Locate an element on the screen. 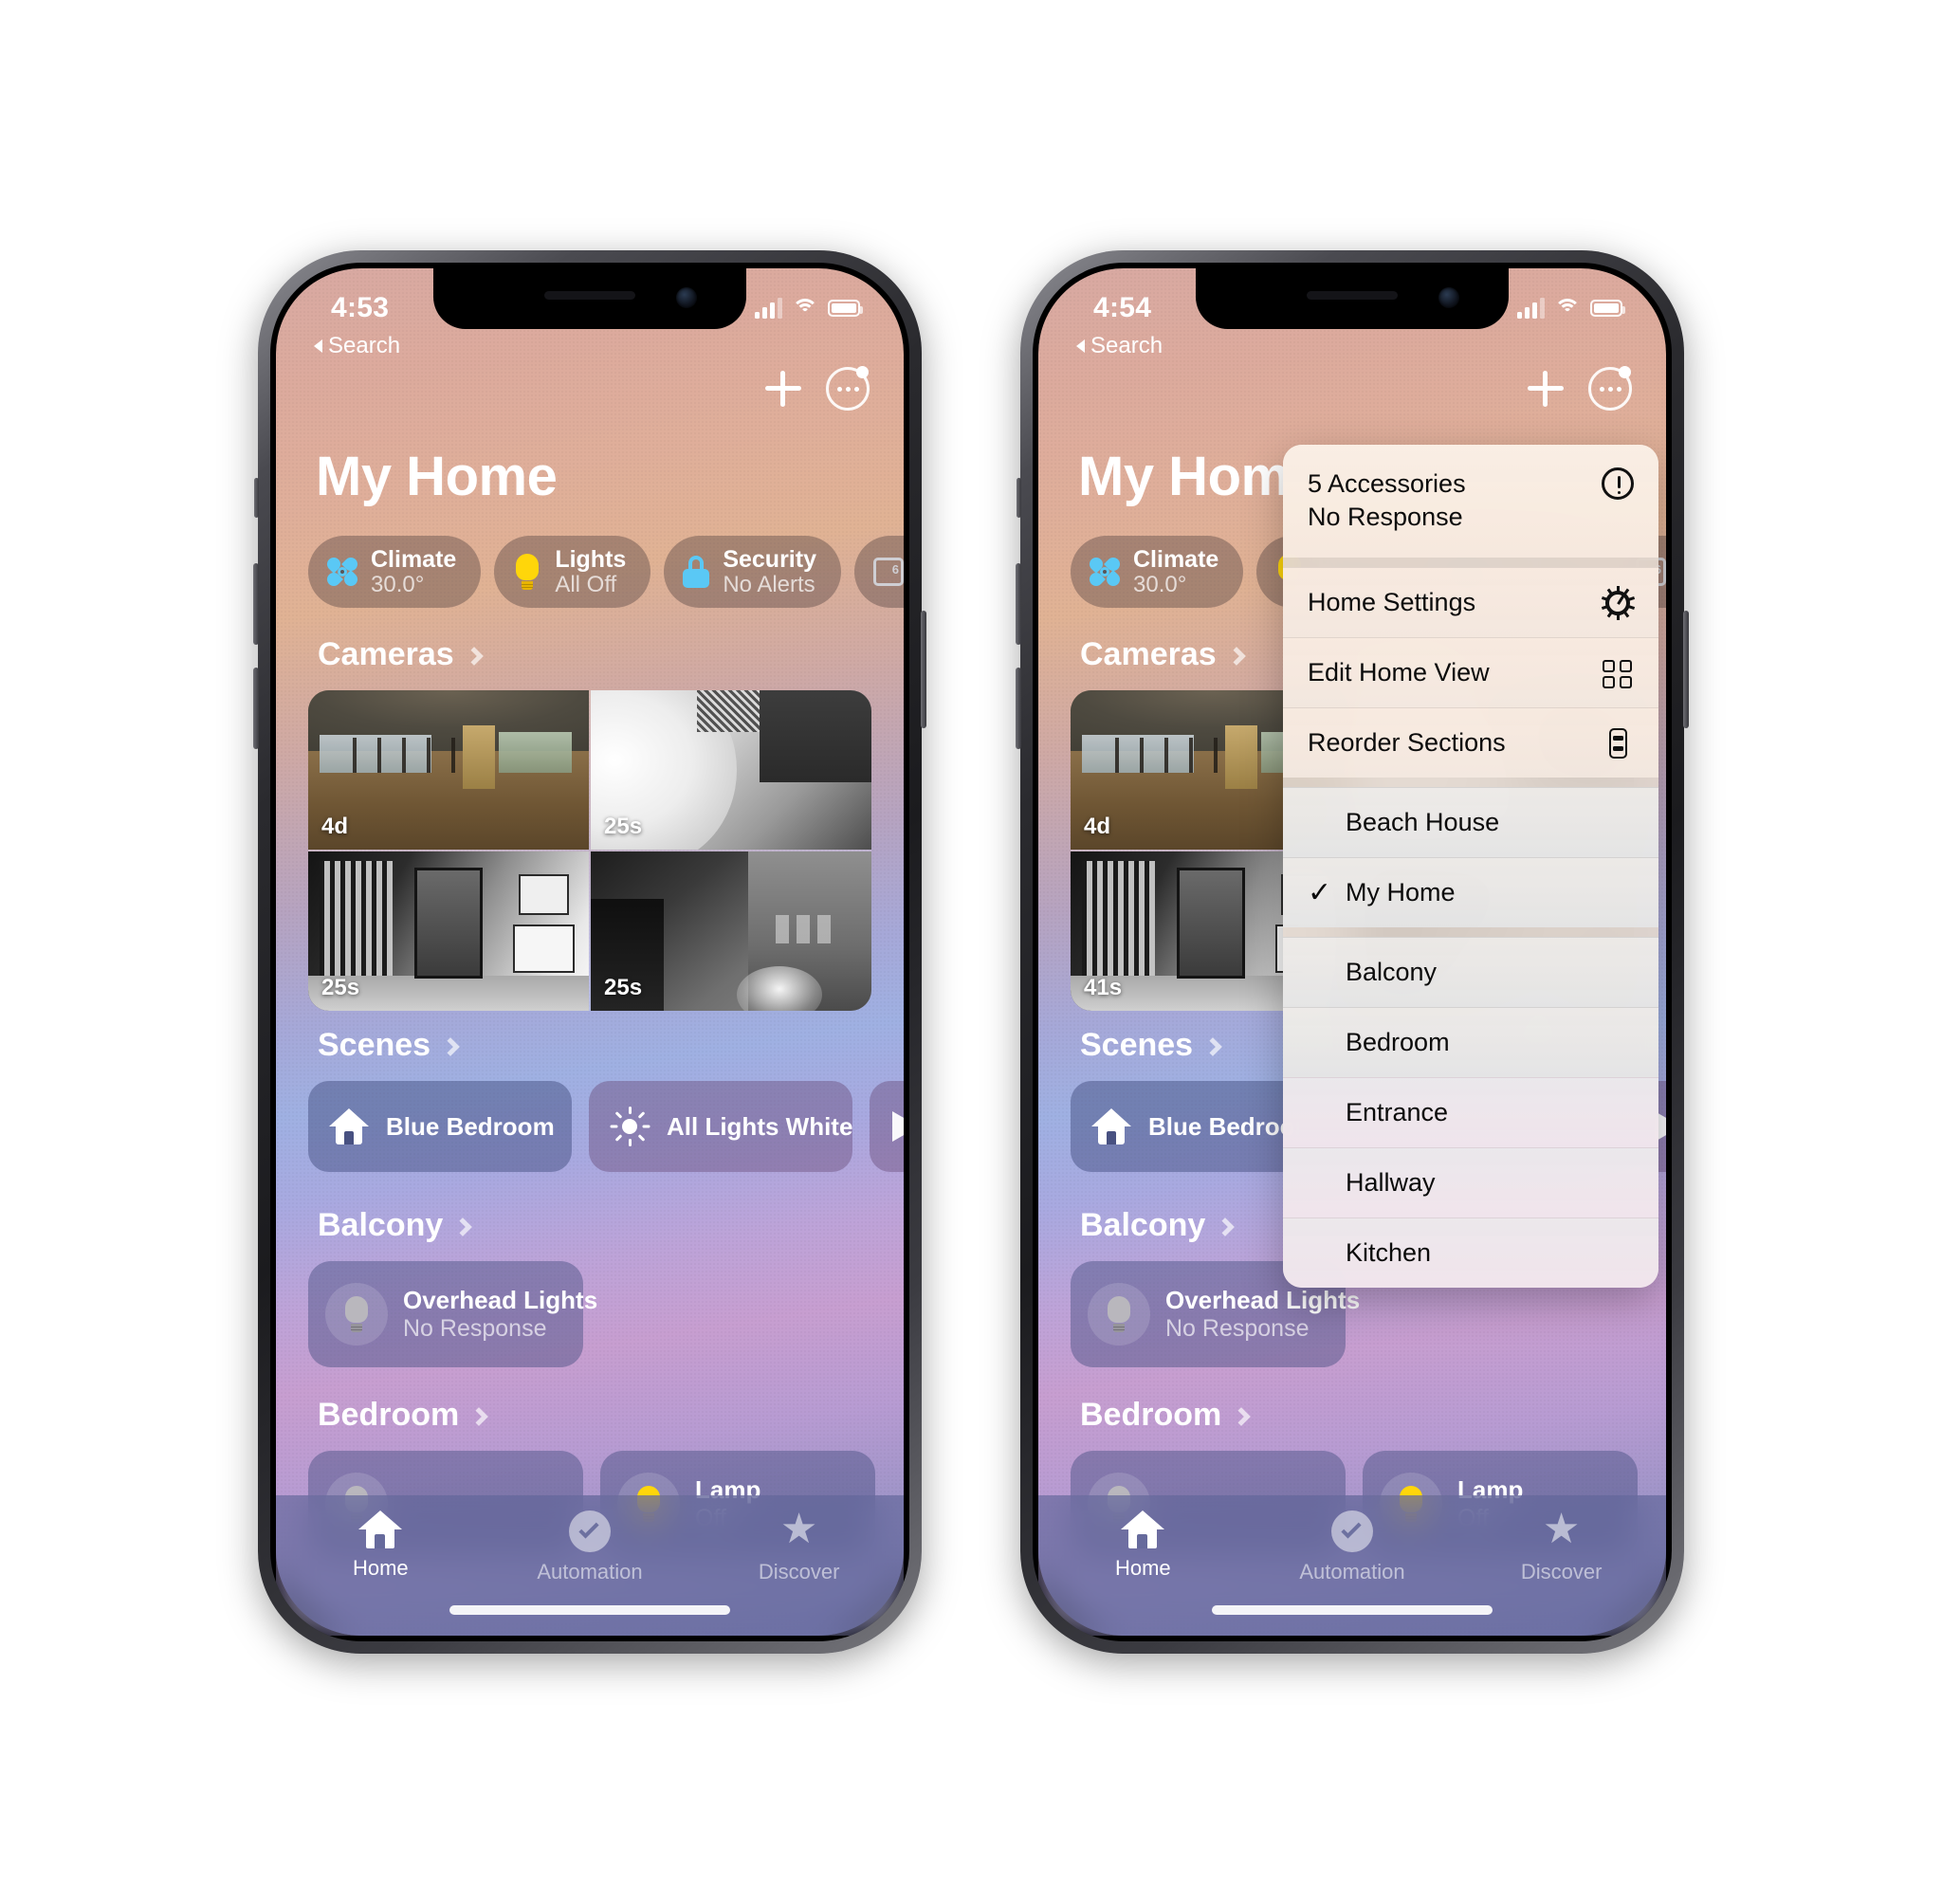  section-header-scenes: Scenes is located at coordinates (611, 1045).